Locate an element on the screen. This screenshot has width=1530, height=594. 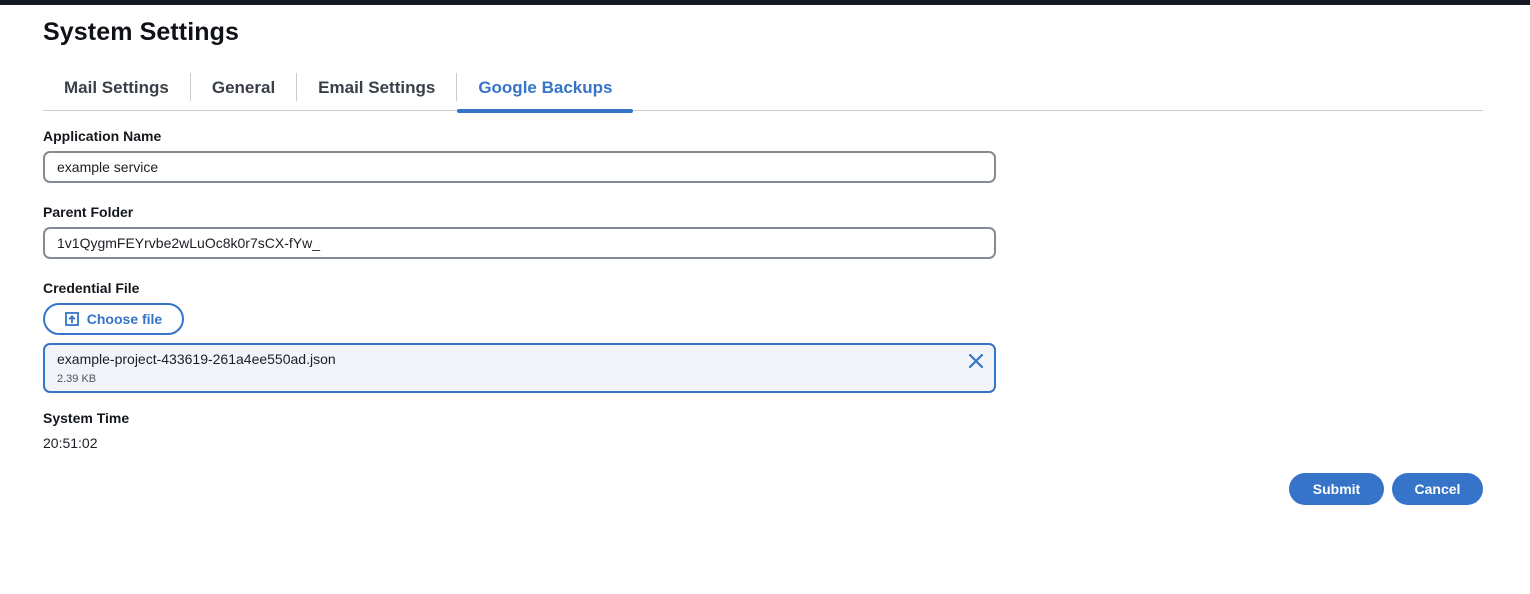
file-name: example-project-433619-261a4ee550ad.json is located at coordinates (196, 359).